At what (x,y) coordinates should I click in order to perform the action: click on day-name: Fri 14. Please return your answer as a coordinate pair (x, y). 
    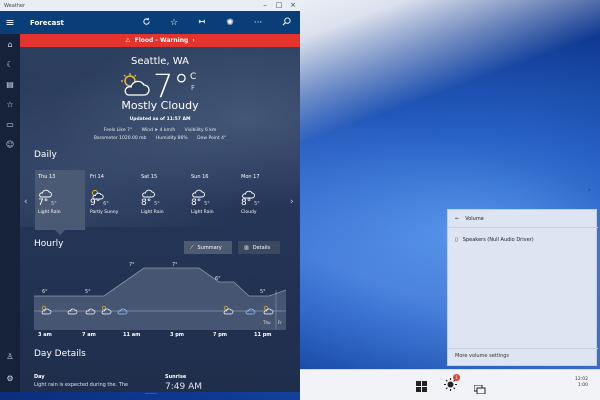
    Looking at the image, I should click on (97, 177).